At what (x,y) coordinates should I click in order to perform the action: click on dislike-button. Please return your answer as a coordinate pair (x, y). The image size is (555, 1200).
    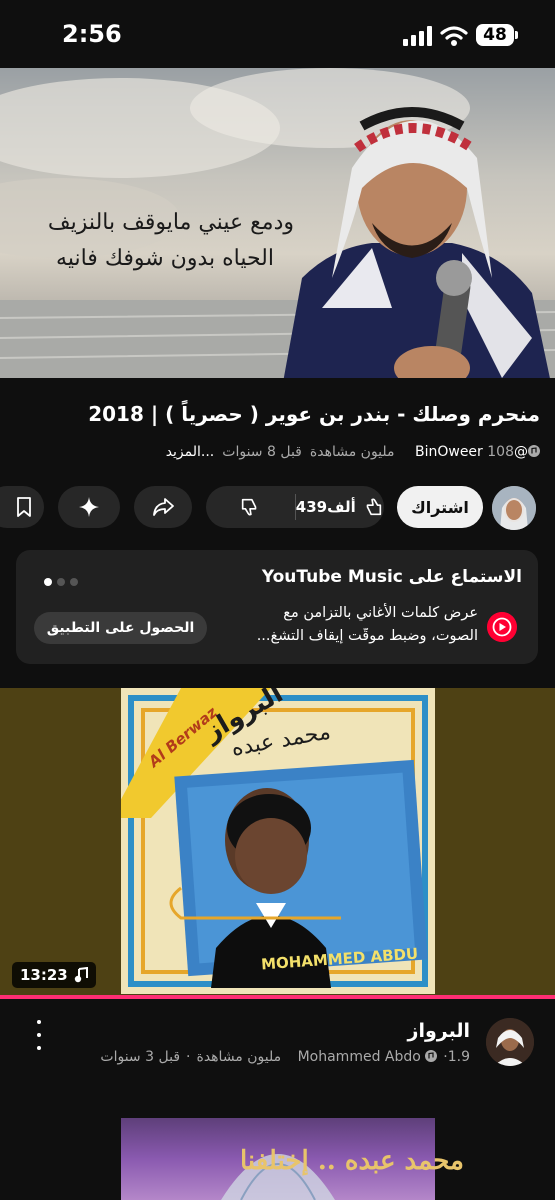
    Looking at the image, I should click on (250, 507).